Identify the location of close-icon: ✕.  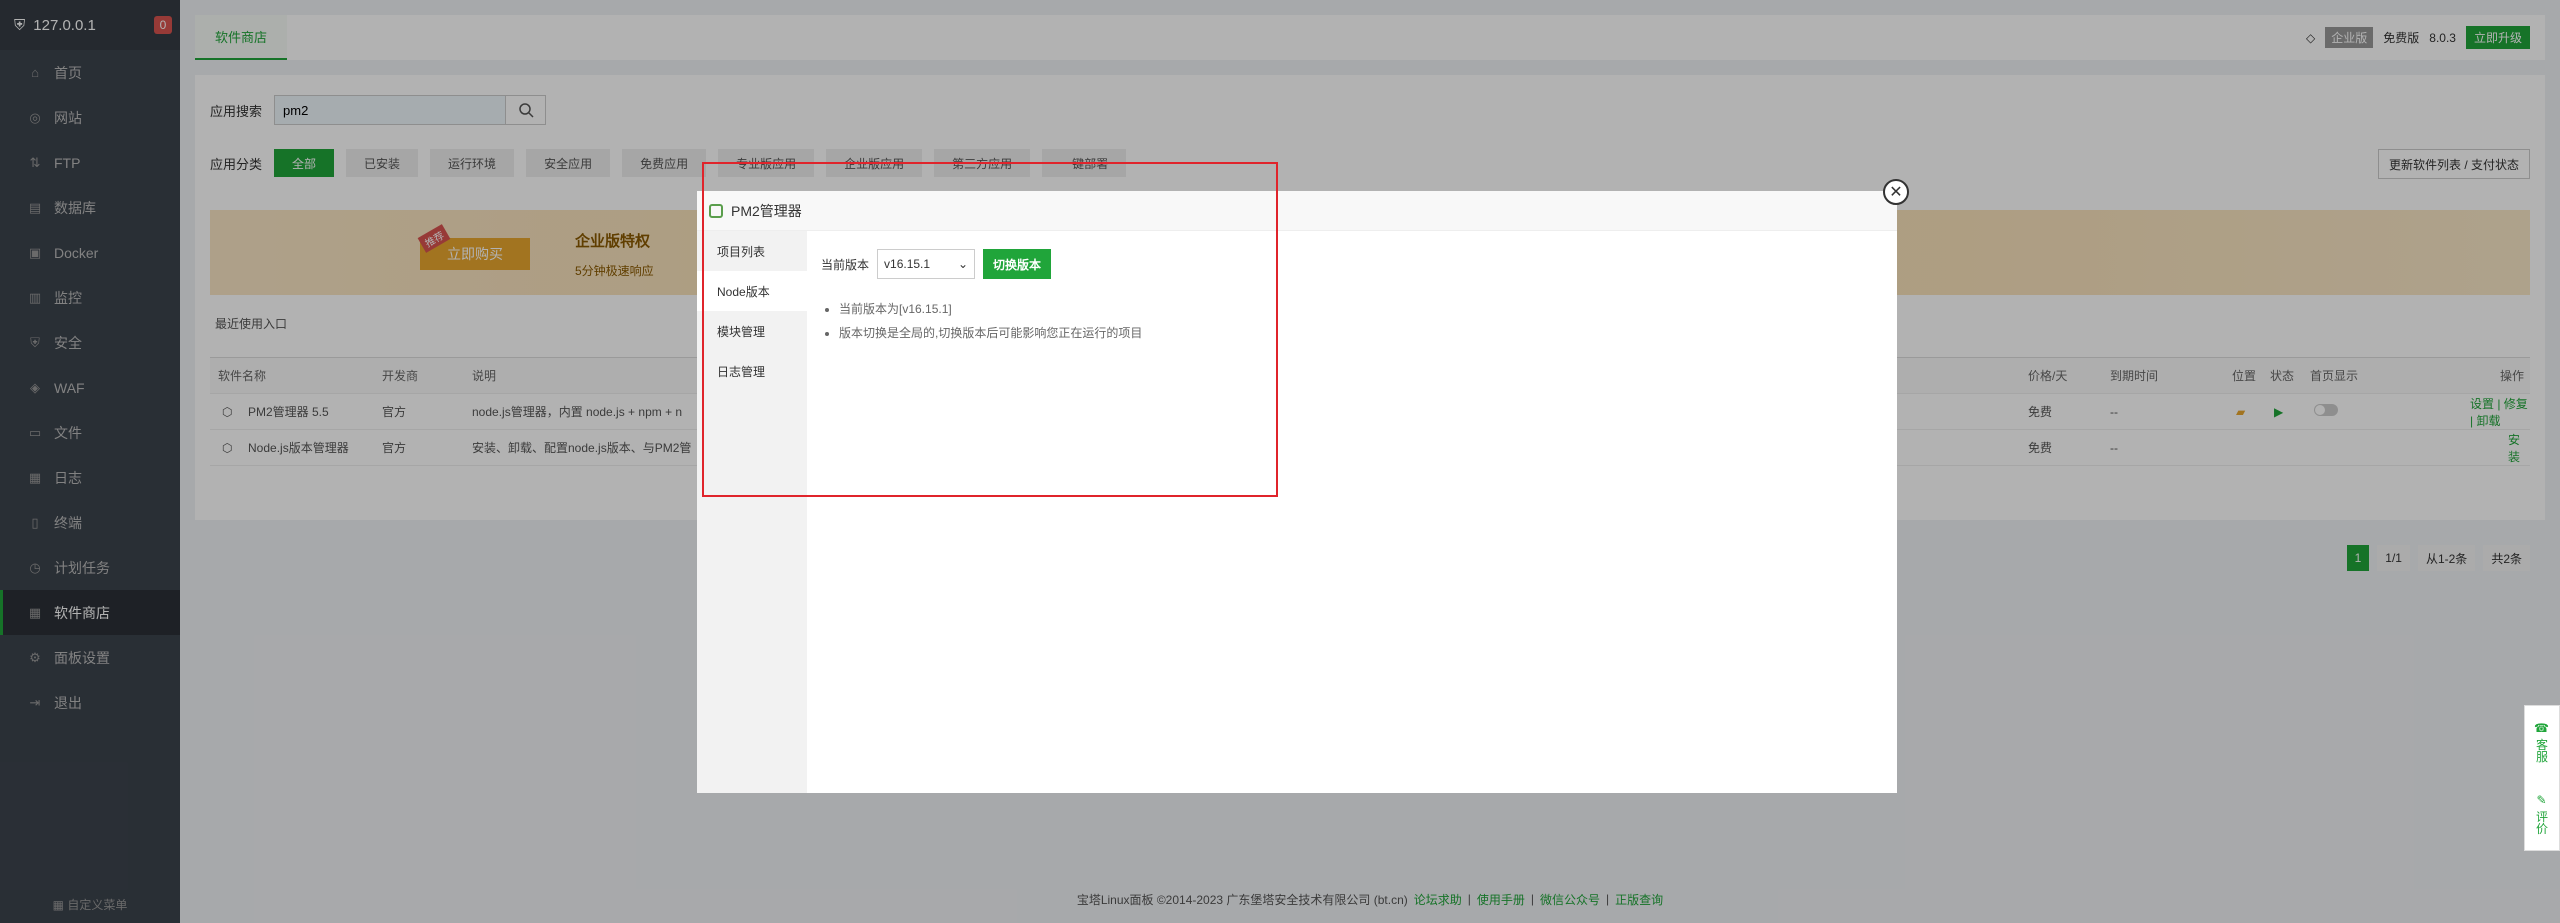
(1896, 192).